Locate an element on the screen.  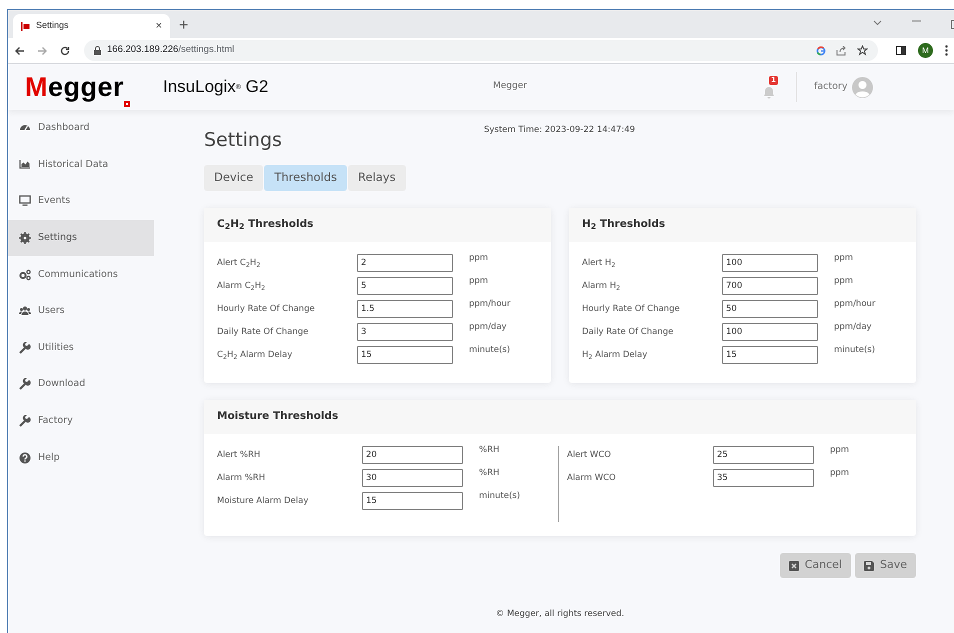
settings-tab: Device is located at coordinates (234, 178).